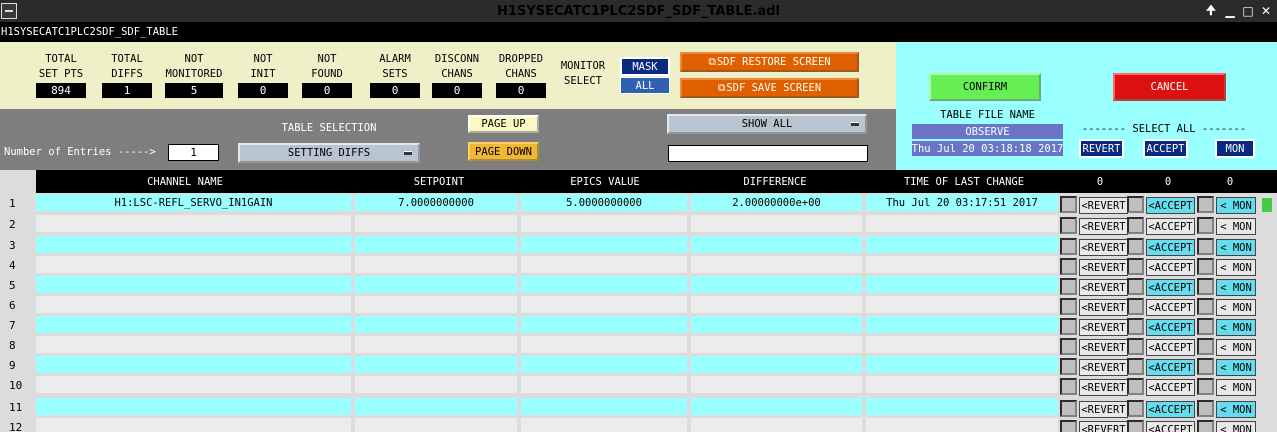 This screenshot has width=1277, height=432. Describe the element at coordinates (193, 425) in the screenshot. I see `channel-name-cell` at that location.